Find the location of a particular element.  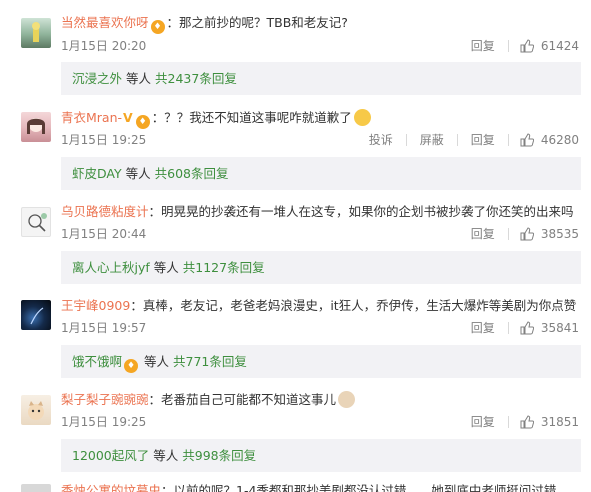

username-link: 乌贝路德粘度计 is located at coordinates (105, 211).